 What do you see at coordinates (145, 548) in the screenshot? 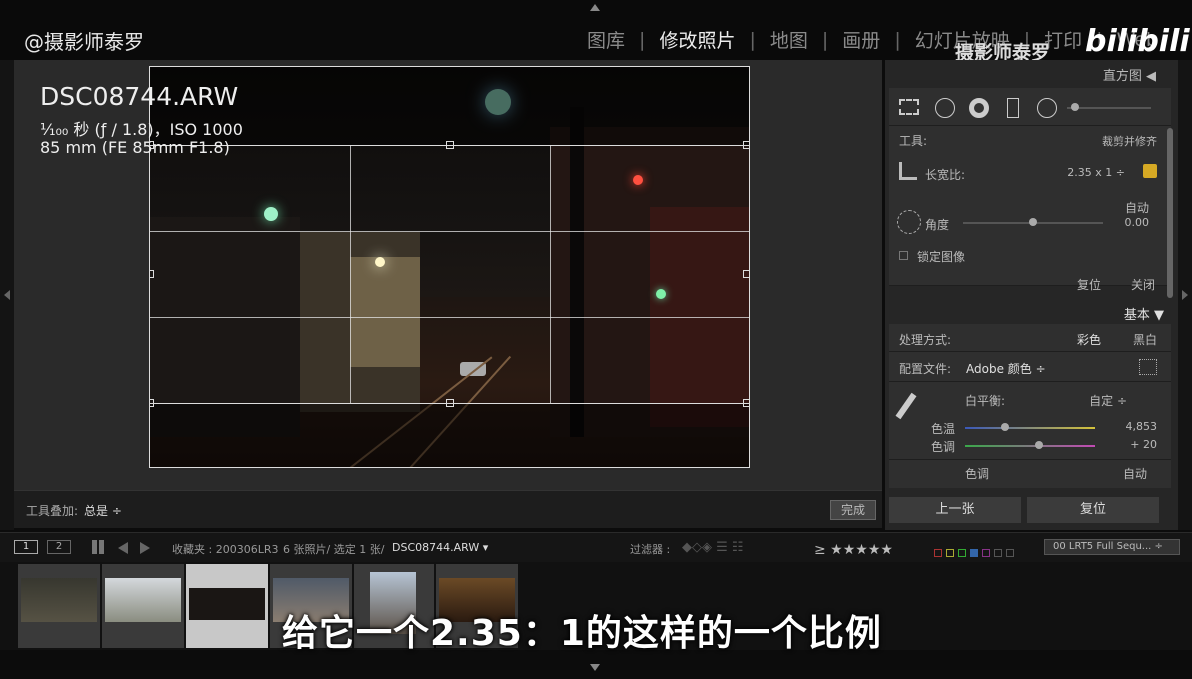
I see `forward-arrow-icon` at bounding box center [145, 548].